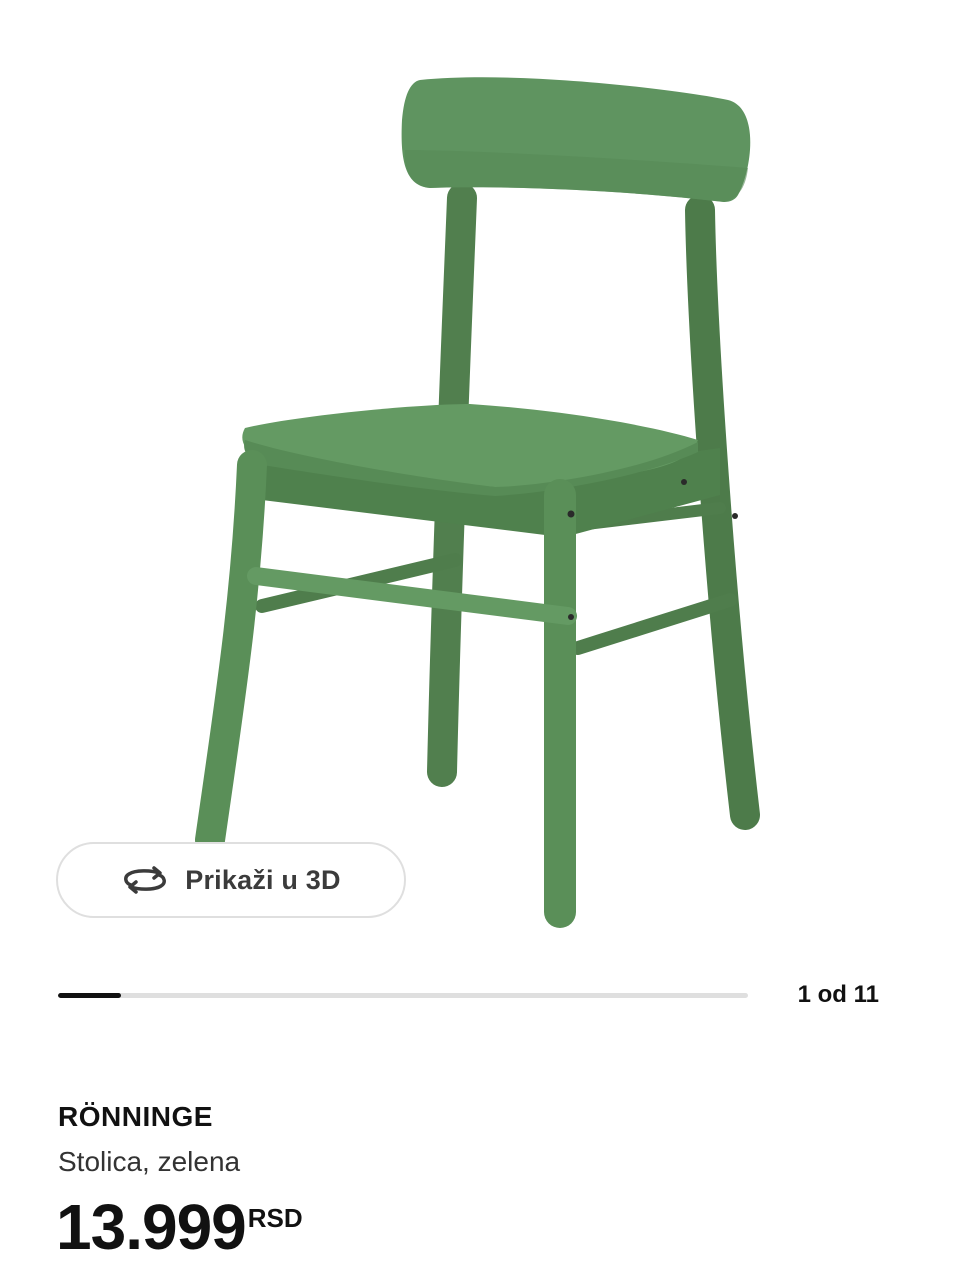 The height and width of the screenshot is (1280, 957). Describe the element at coordinates (403, 995) in the screenshot. I see `gallery-progress-bar` at that location.